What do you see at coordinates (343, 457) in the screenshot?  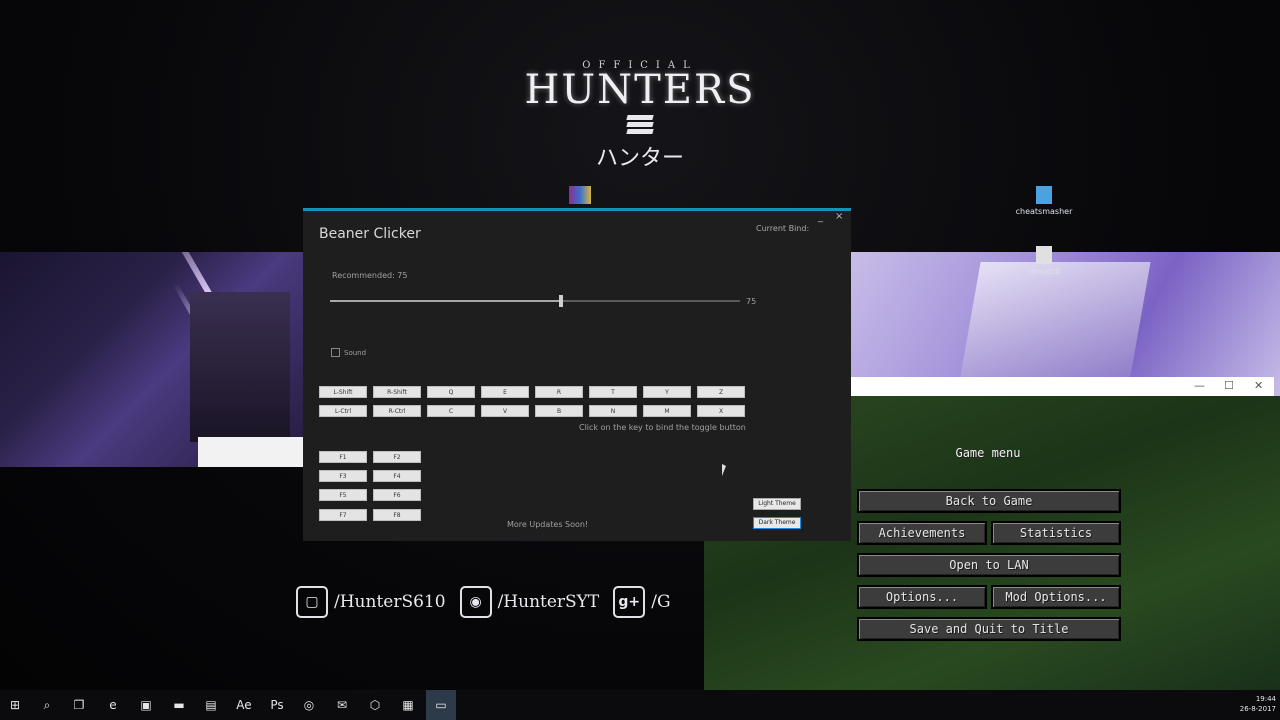 I see `function-key-button: F1` at bounding box center [343, 457].